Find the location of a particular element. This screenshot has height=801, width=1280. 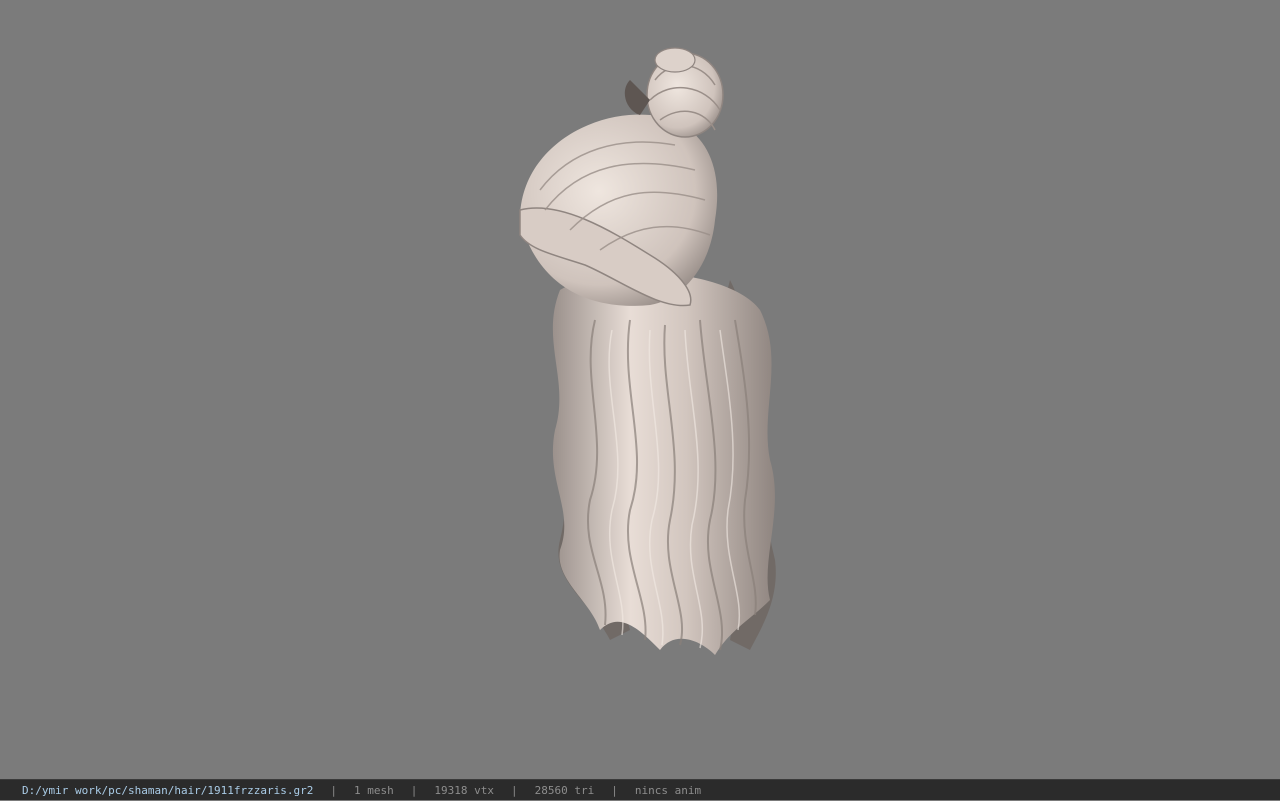

vertex-count: 19318 vtx is located at coordinates (464, 790).